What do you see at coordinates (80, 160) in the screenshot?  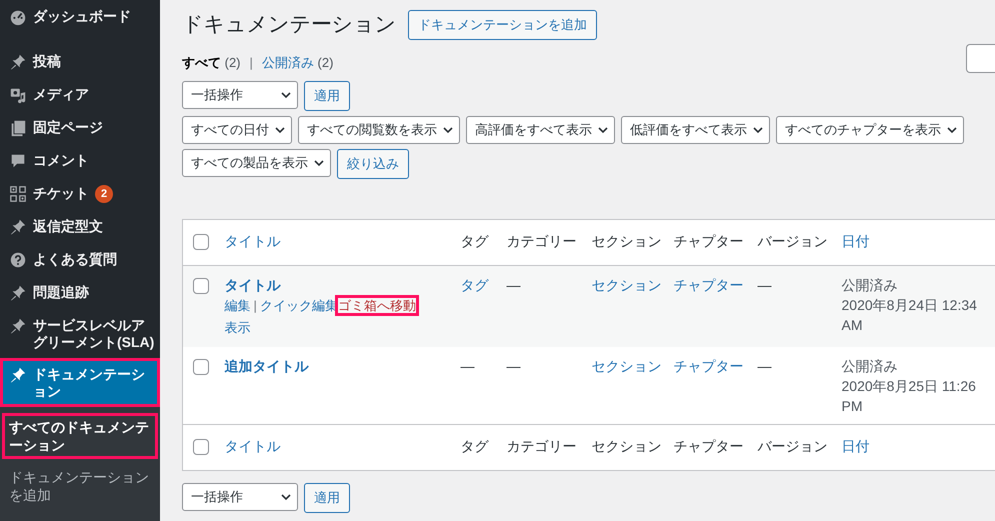 I see `sidebar-item: コメント` at bounding box center [80, 160].